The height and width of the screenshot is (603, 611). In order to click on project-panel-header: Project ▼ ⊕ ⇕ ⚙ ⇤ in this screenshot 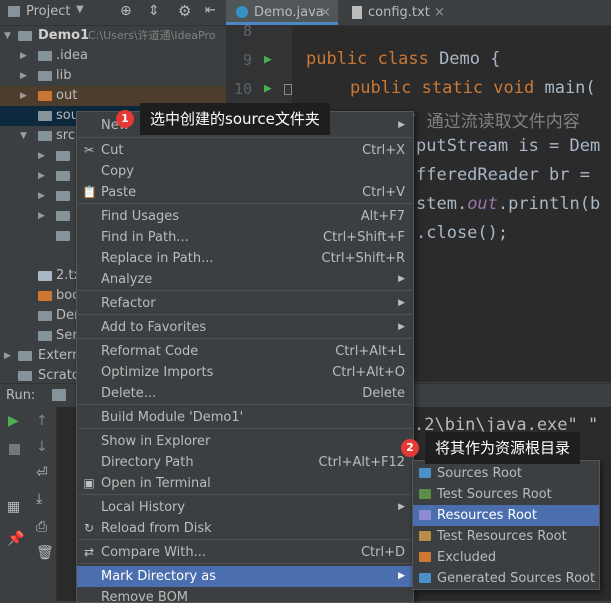, I will do `click(113, 13)`.